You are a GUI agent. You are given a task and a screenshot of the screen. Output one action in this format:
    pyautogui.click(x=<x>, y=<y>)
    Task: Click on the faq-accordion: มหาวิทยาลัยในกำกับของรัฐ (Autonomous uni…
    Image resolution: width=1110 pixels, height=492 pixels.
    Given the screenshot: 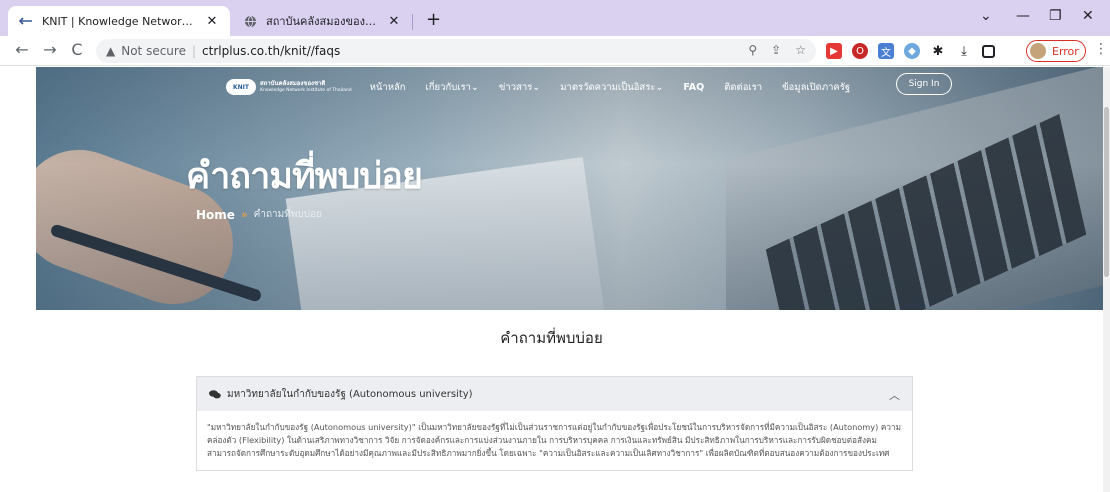 What is the action you would take?
    pyautogui.click(x=554, y=423)
    